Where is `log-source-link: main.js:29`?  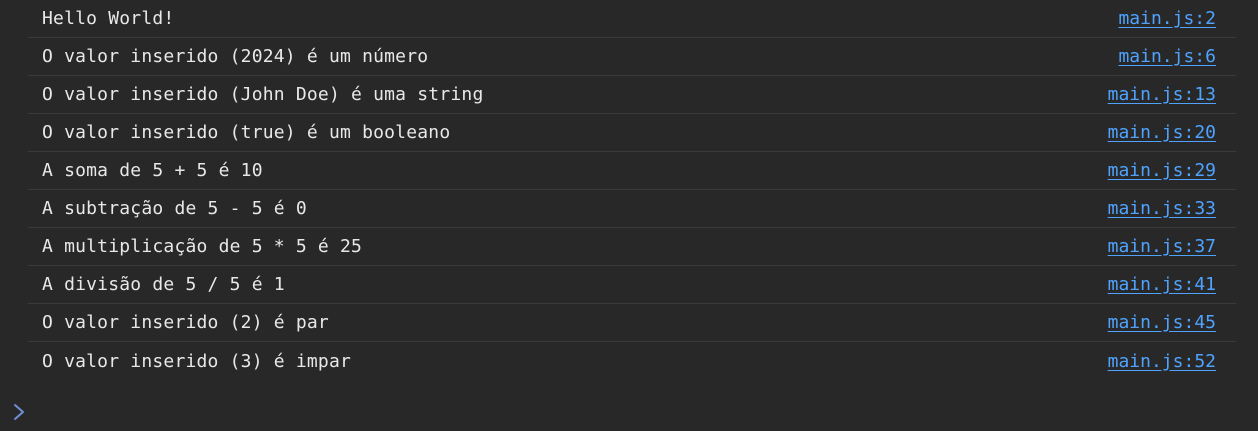
log-source-link: main.js:29 is located at coordinates (1162, 170).